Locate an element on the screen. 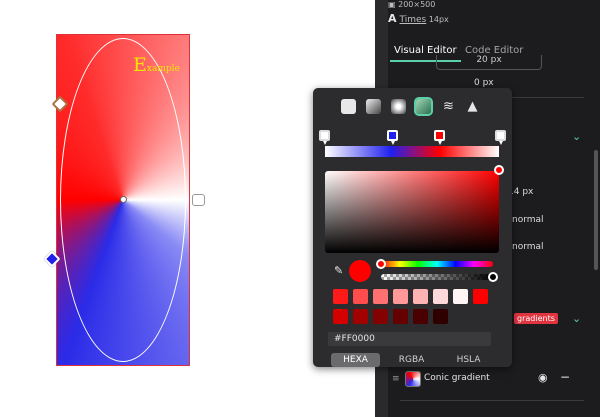  size-label: ▣ 200×500 is located at coordinates (412, 4).